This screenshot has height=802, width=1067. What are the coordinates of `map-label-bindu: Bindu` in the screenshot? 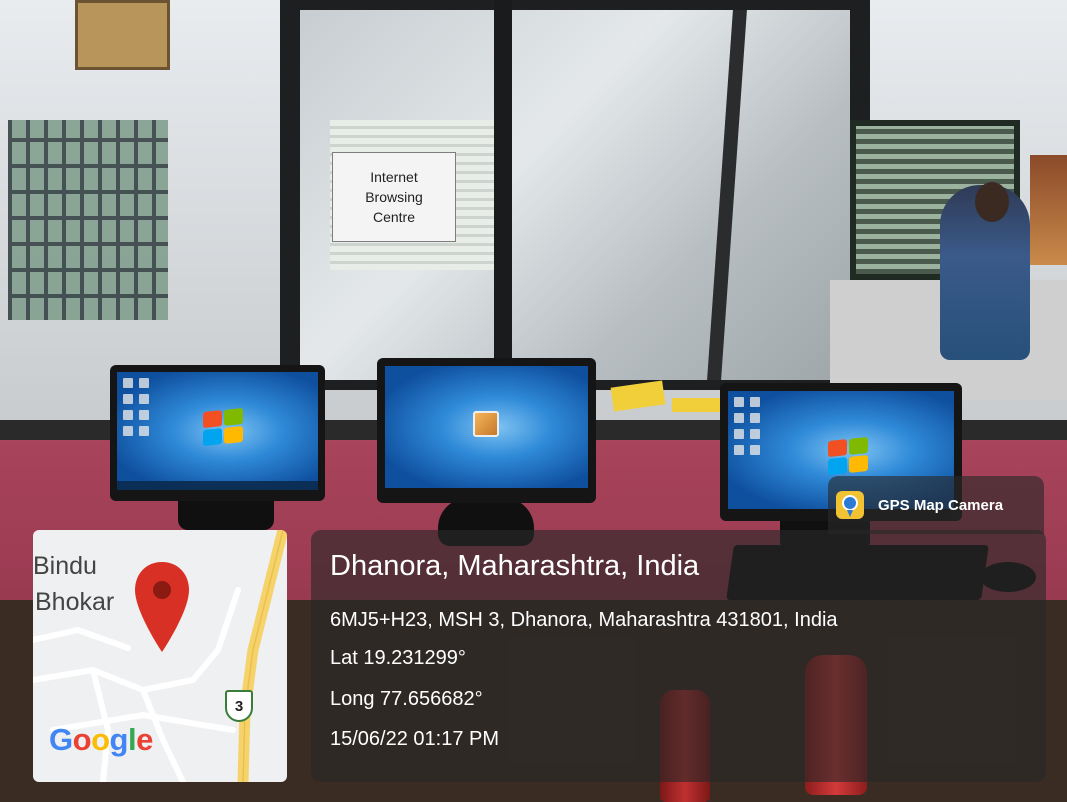 It's located at (65, 566).